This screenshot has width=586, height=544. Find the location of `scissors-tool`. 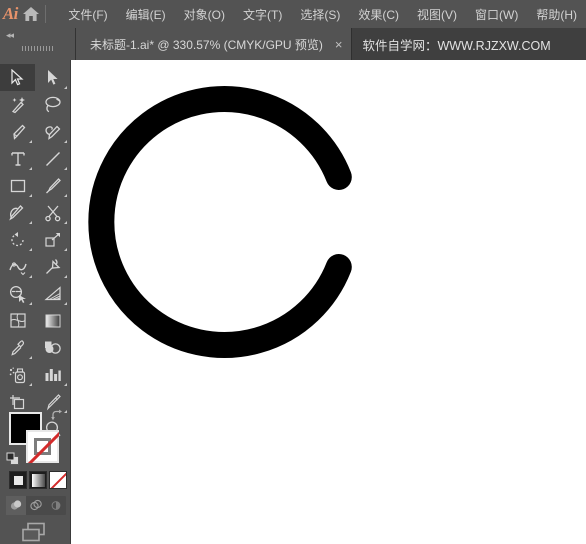

scissors-tool is located at coordinates (52, 212).